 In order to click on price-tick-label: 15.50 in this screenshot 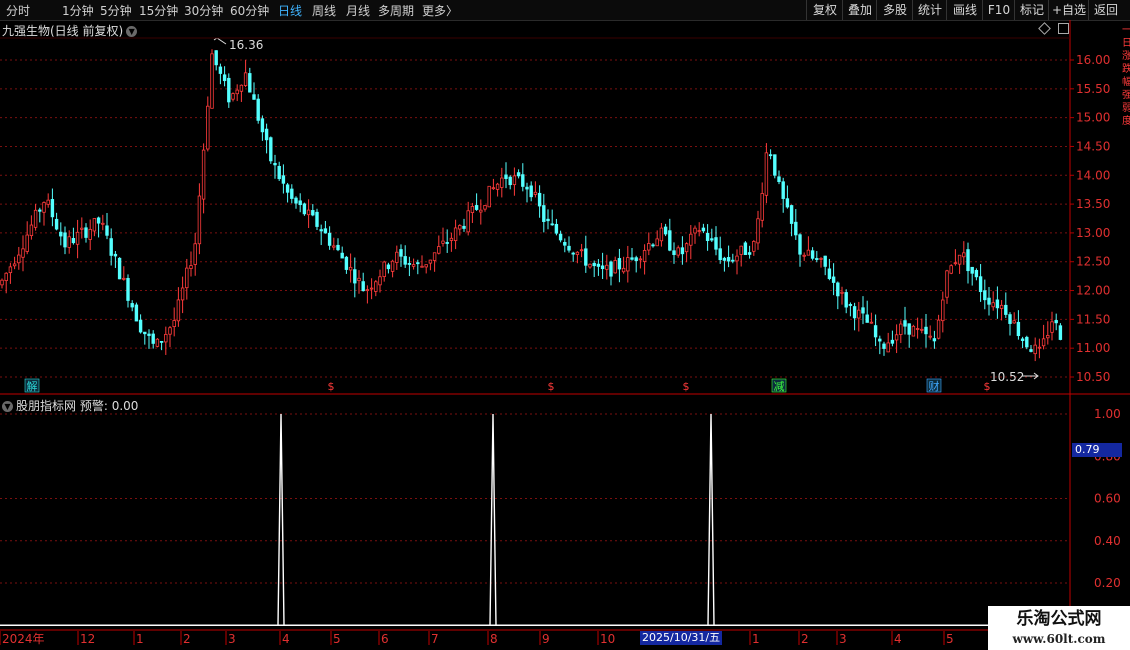, I will do `click(1093, 89)`.